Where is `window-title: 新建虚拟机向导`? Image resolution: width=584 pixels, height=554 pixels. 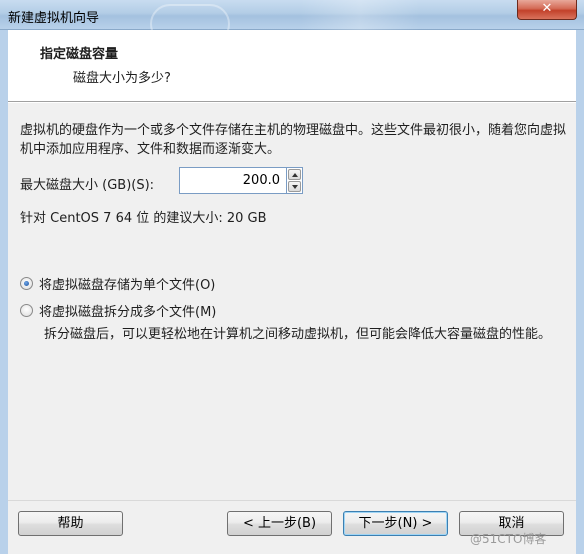
window-title: 新建虚拟机向导 is located at coordinates (54, 18).